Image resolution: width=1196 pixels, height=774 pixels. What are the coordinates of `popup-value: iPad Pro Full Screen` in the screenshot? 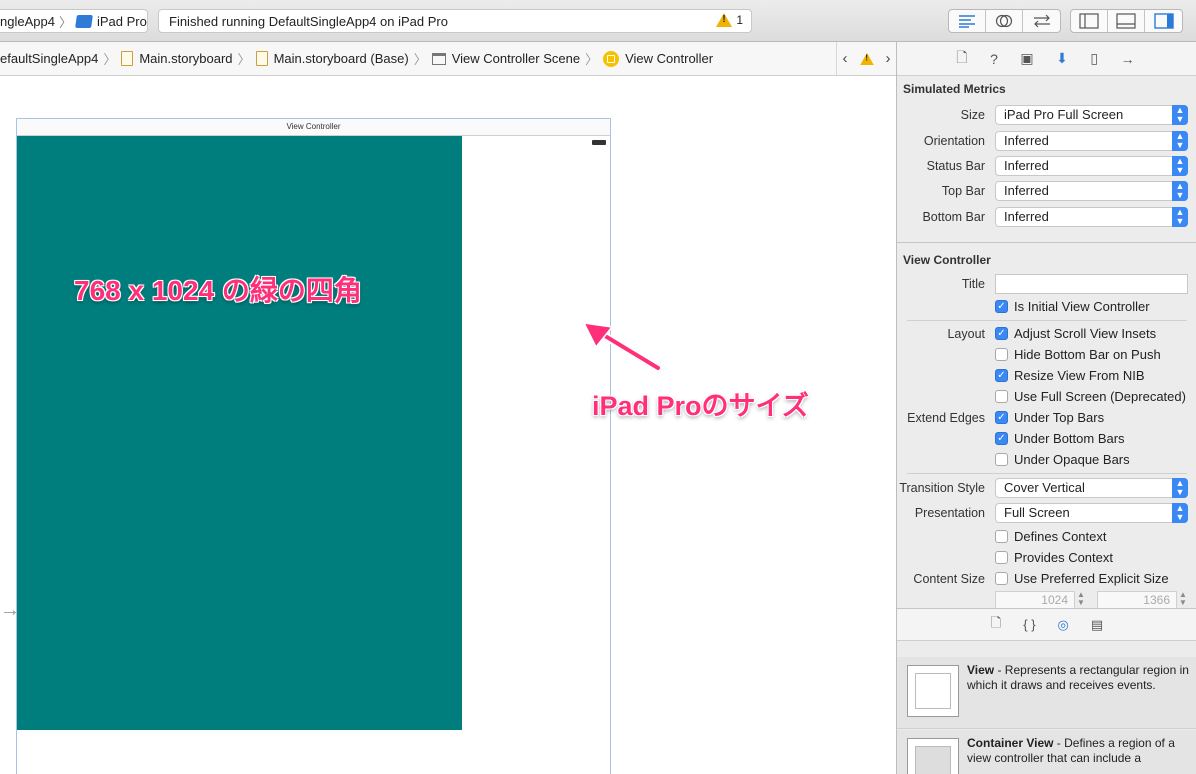 It's located at (1064, 114).